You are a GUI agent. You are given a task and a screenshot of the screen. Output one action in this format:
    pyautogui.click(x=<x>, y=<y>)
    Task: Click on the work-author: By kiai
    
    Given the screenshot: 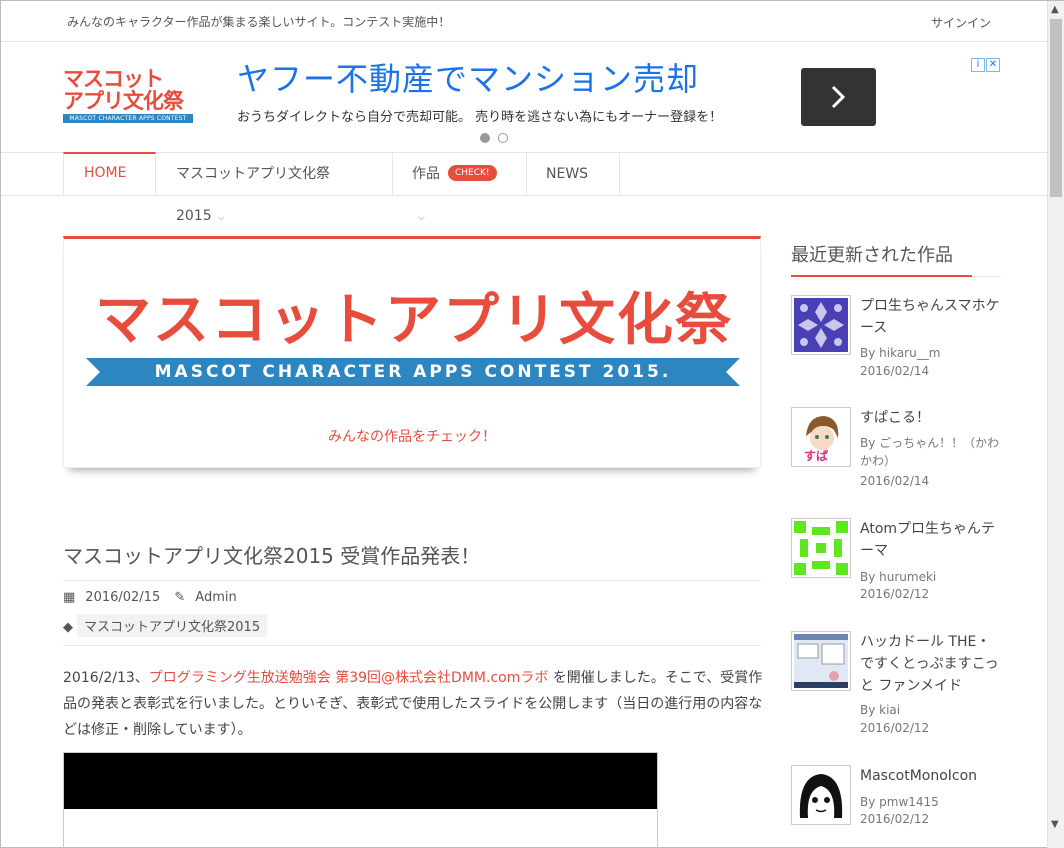 What is the action you would take?
    pyautogui.click(x=931, y=710)
    